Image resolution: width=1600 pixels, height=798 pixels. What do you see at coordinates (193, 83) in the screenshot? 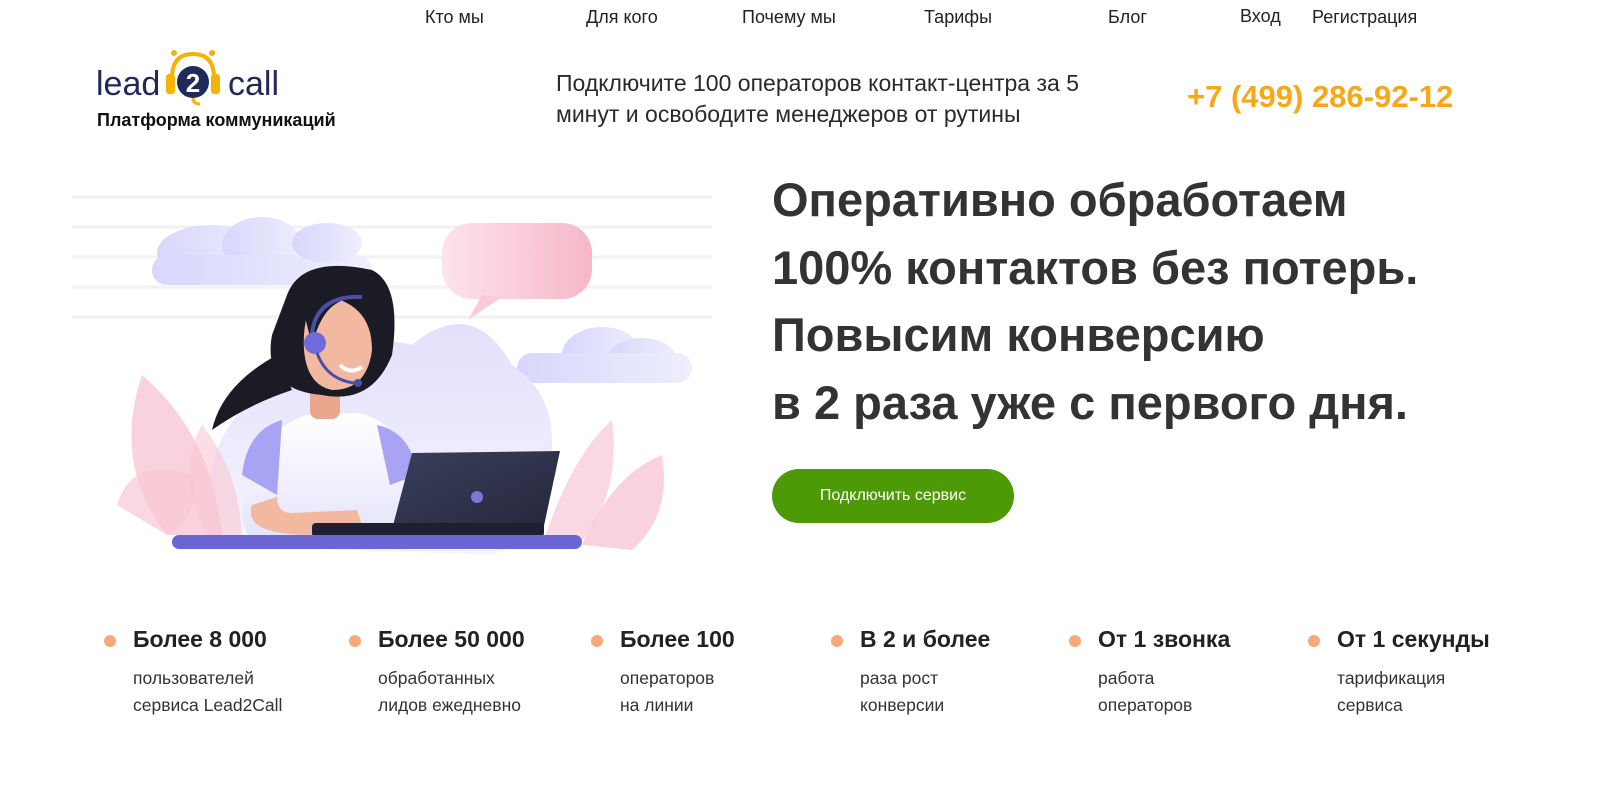
I see `logo-badge-text: 2` at bounding box center [193, 83].